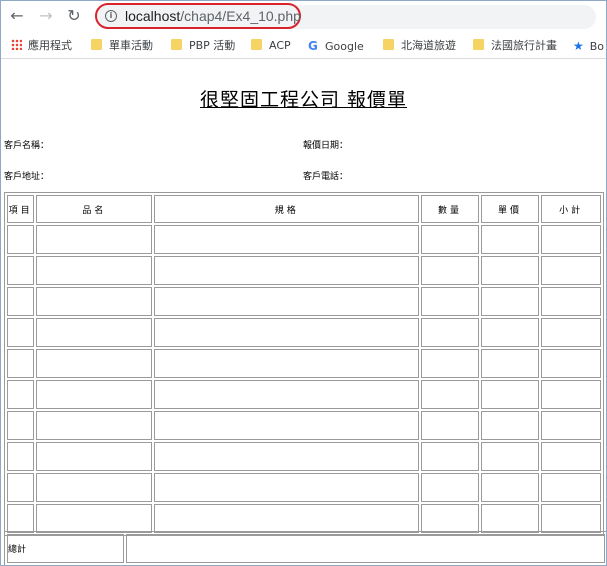 The image size is (607, 566). Describe the element at coordinates (515, 46) in the screenshot. I see `bookmark-folder: 法國旅行計畫` at that location.